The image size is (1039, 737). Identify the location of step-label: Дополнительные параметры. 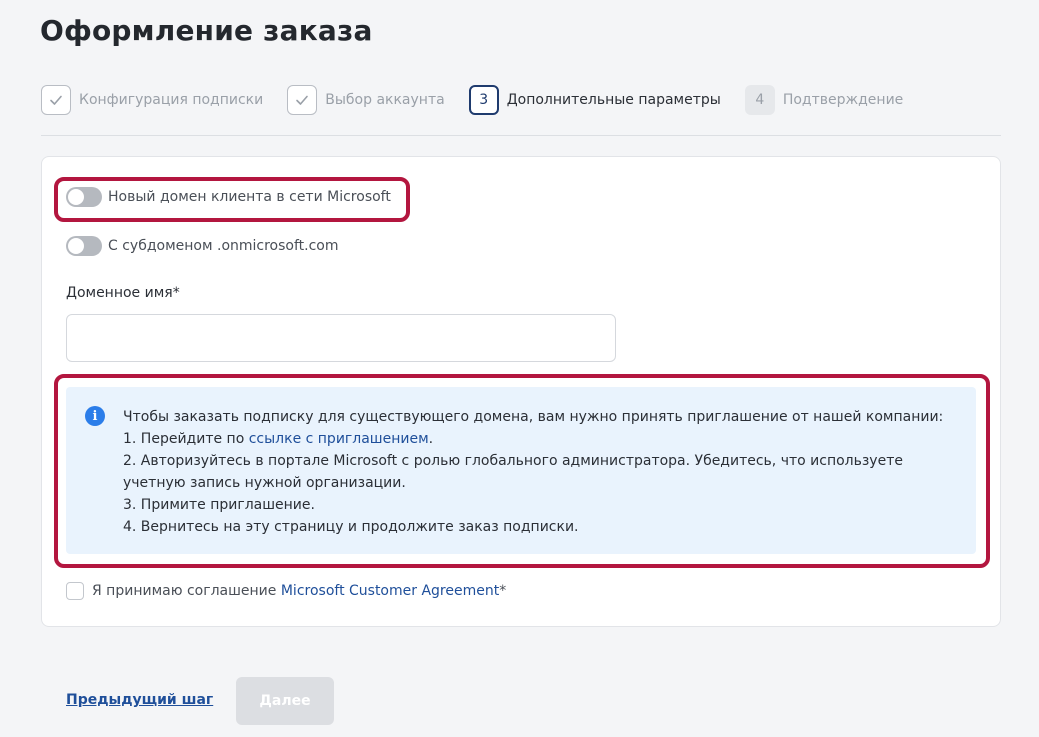
(613, 100).